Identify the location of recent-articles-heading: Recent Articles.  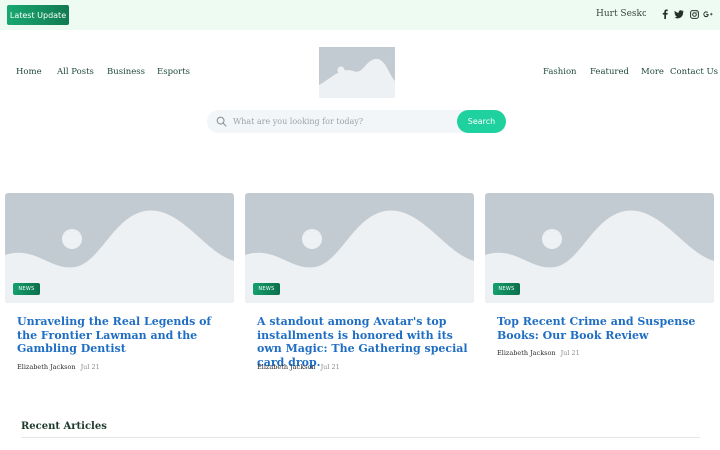
(64, 426).